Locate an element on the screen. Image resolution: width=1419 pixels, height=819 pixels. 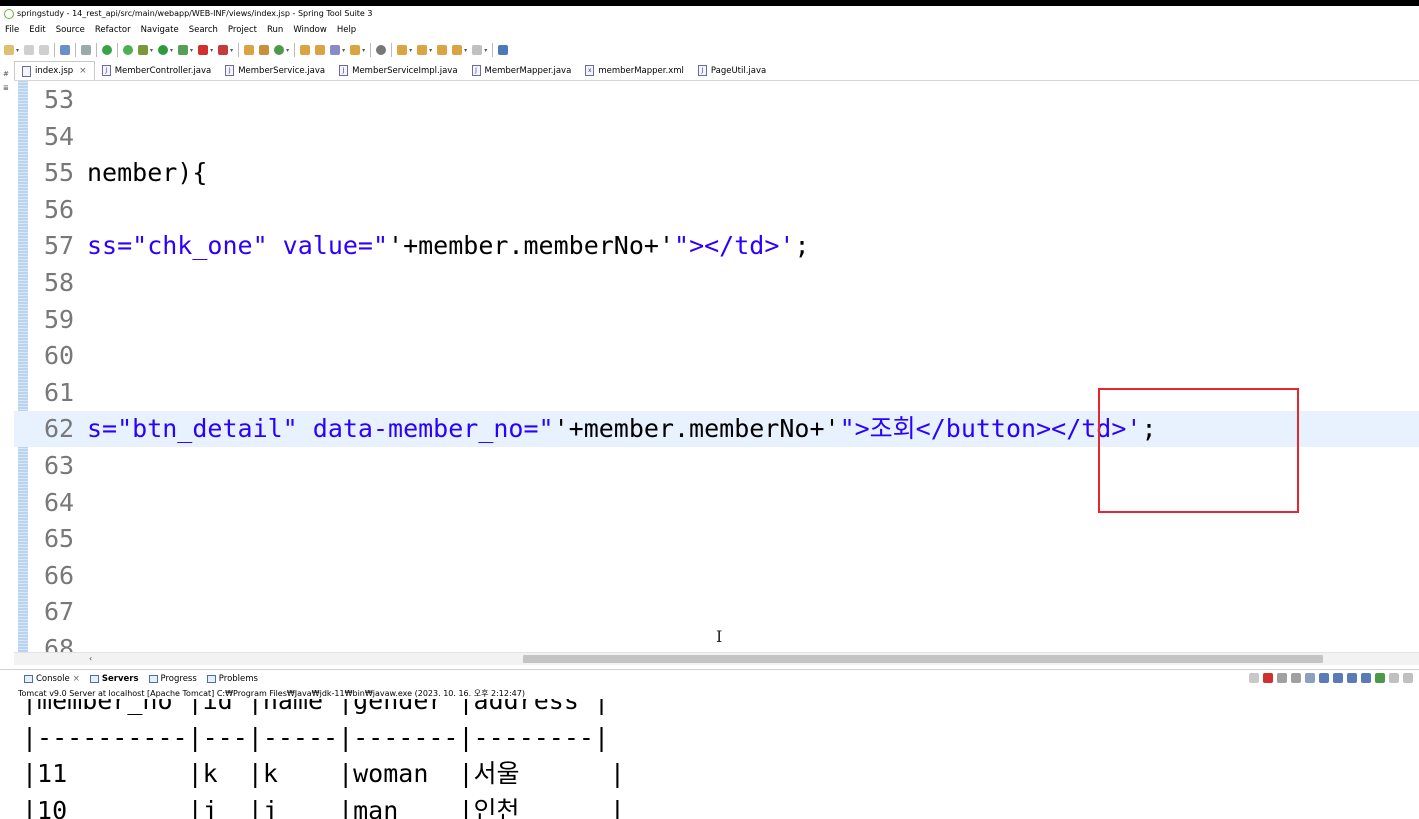
outline-icon: ≣ is located at coordinates (7, 88).